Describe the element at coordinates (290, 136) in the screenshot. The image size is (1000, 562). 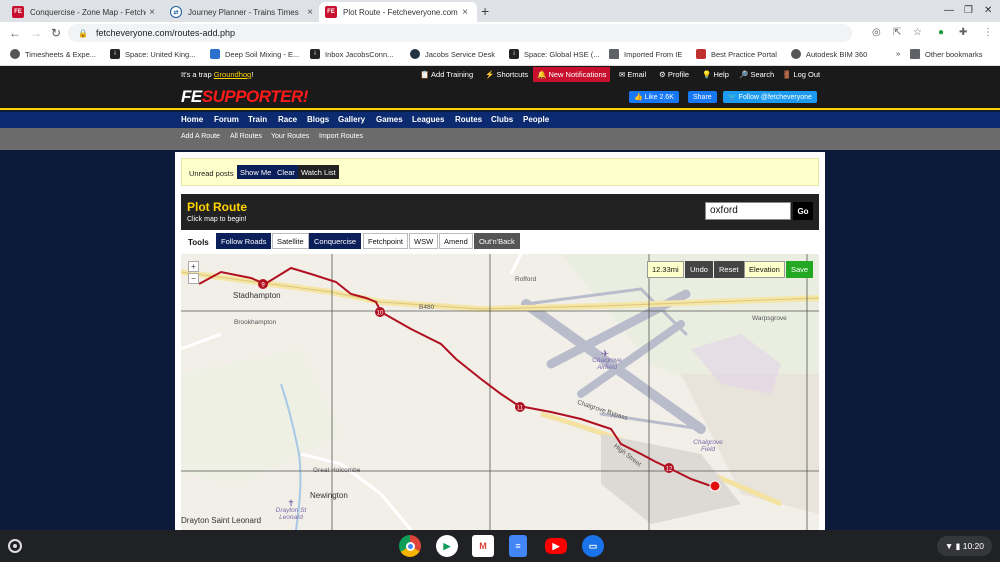
I see `subnav-your-routes: Your Routes` at that location.